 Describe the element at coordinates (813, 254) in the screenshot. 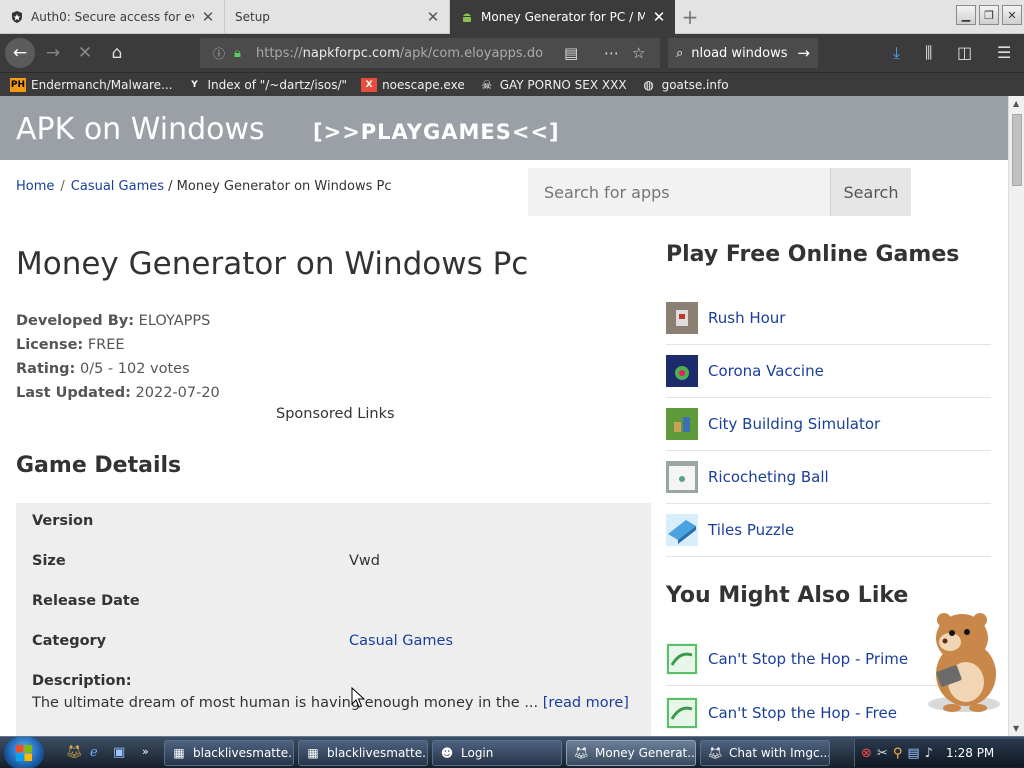

I see `free-games-heading: Play Free Online Games` at that location.